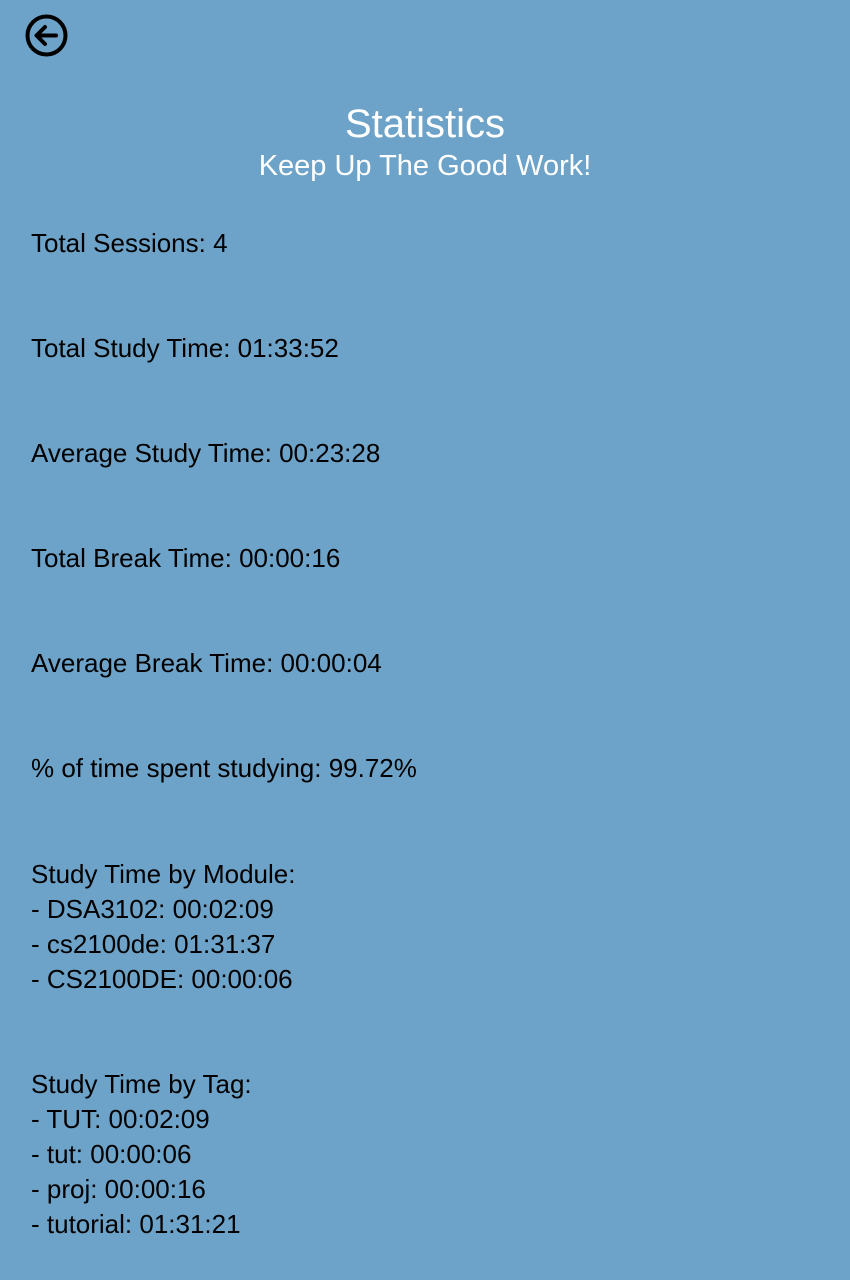  Describe the element at coordinates (162, 979) in the screenshot. I see `module-item: - CS2100DE: 00:00:06` at that location.